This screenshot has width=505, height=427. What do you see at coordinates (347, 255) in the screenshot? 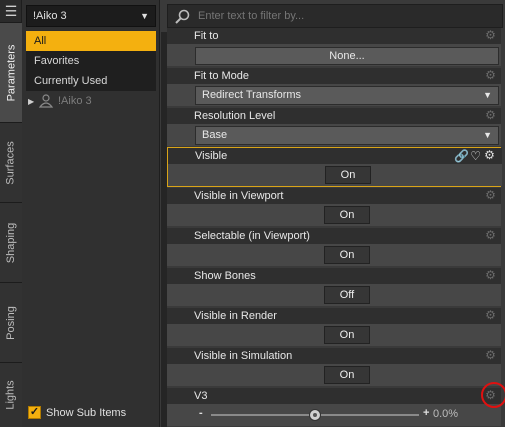
I see `selectable-toggle: On` at bounding box center [347, 255].